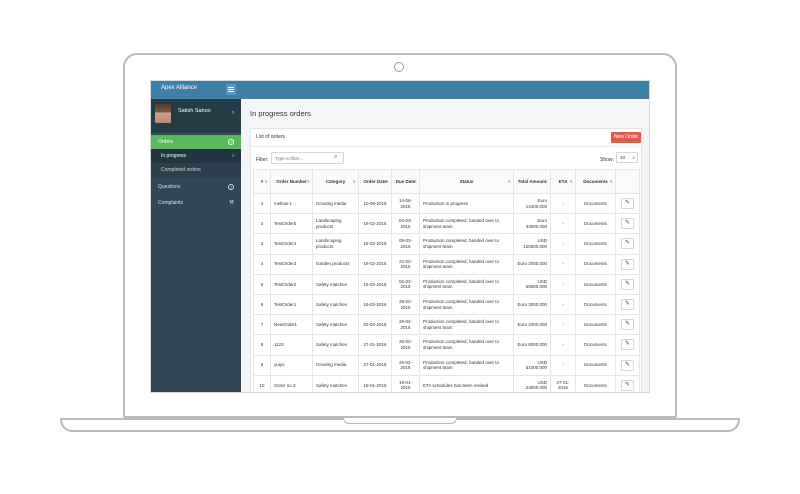 This screenshot has height=494, width=800. Describe the element at coordinates (400, 421) in the screenshot. I see `laptop-notch` at that location.